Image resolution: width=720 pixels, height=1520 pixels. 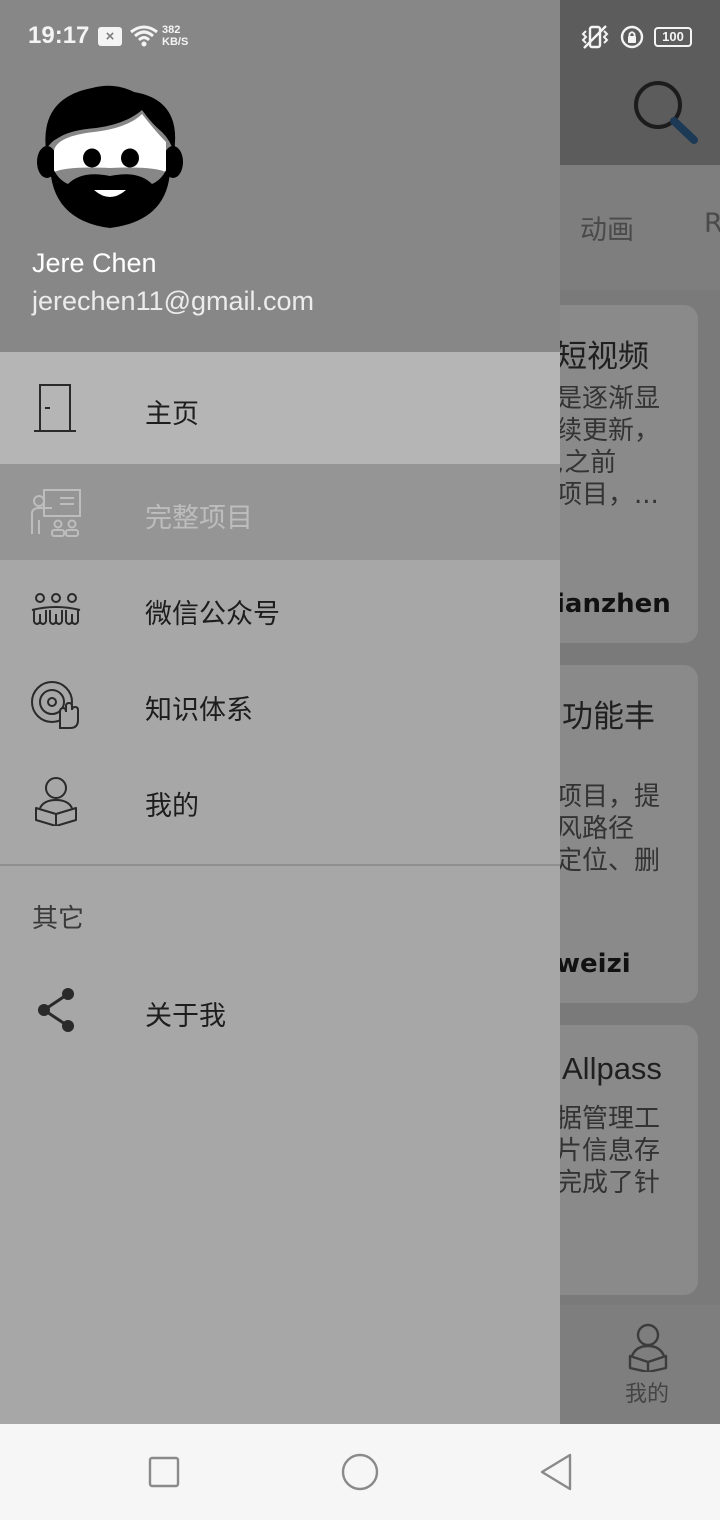 I want to click on card-desc-line: 续更新，, so click(x=608, y=431).